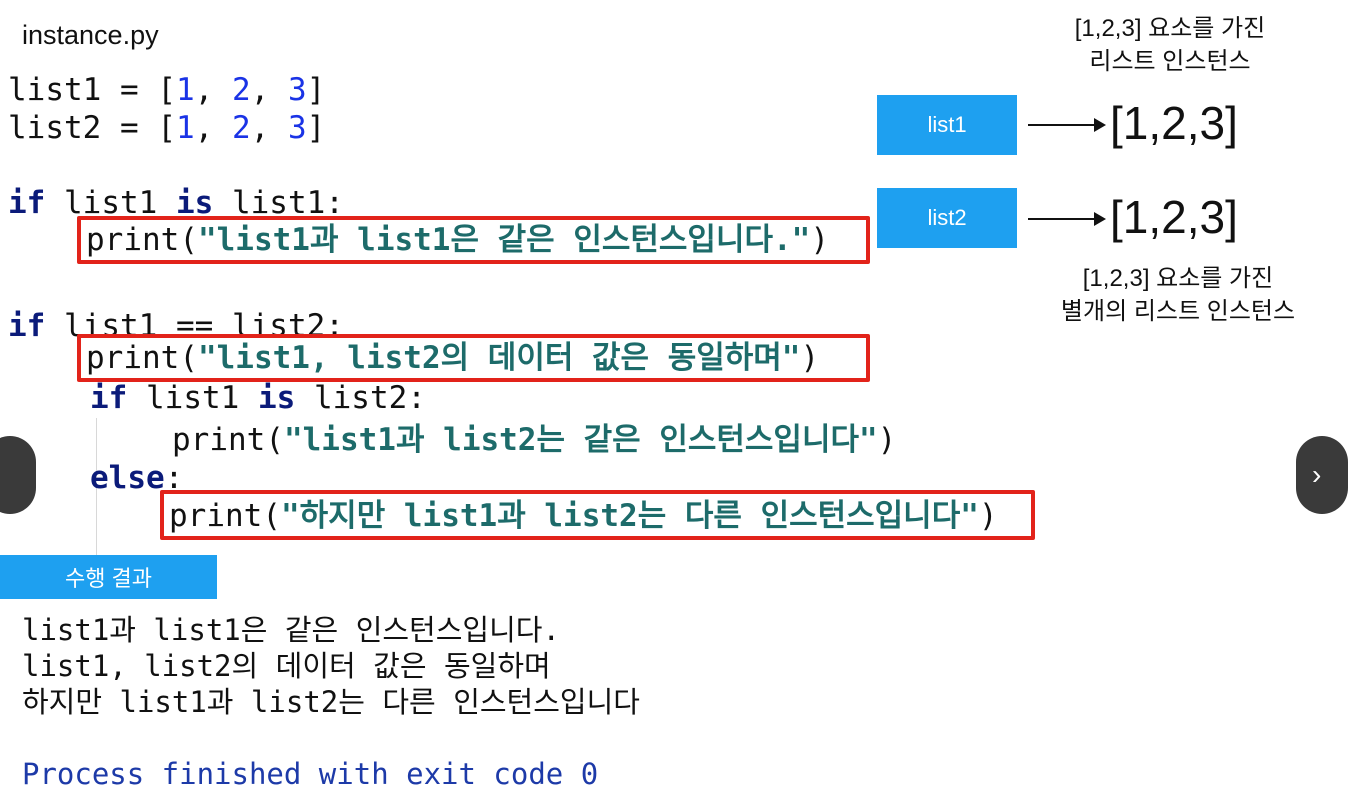  I want to click on note-bottom: [1,2,3] 요소를 가진 별개의 리스트 인스턴스, so click(1178, 295).